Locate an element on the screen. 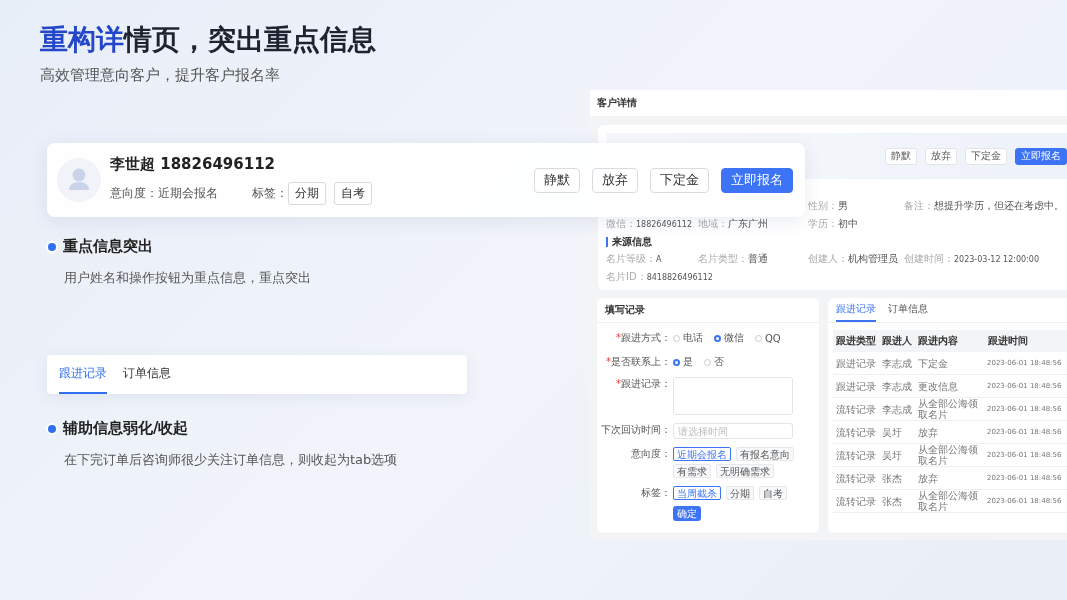 This screenshot has width=1067, height=600. card-title: 填写记录 is located at coordinates (625, 310).